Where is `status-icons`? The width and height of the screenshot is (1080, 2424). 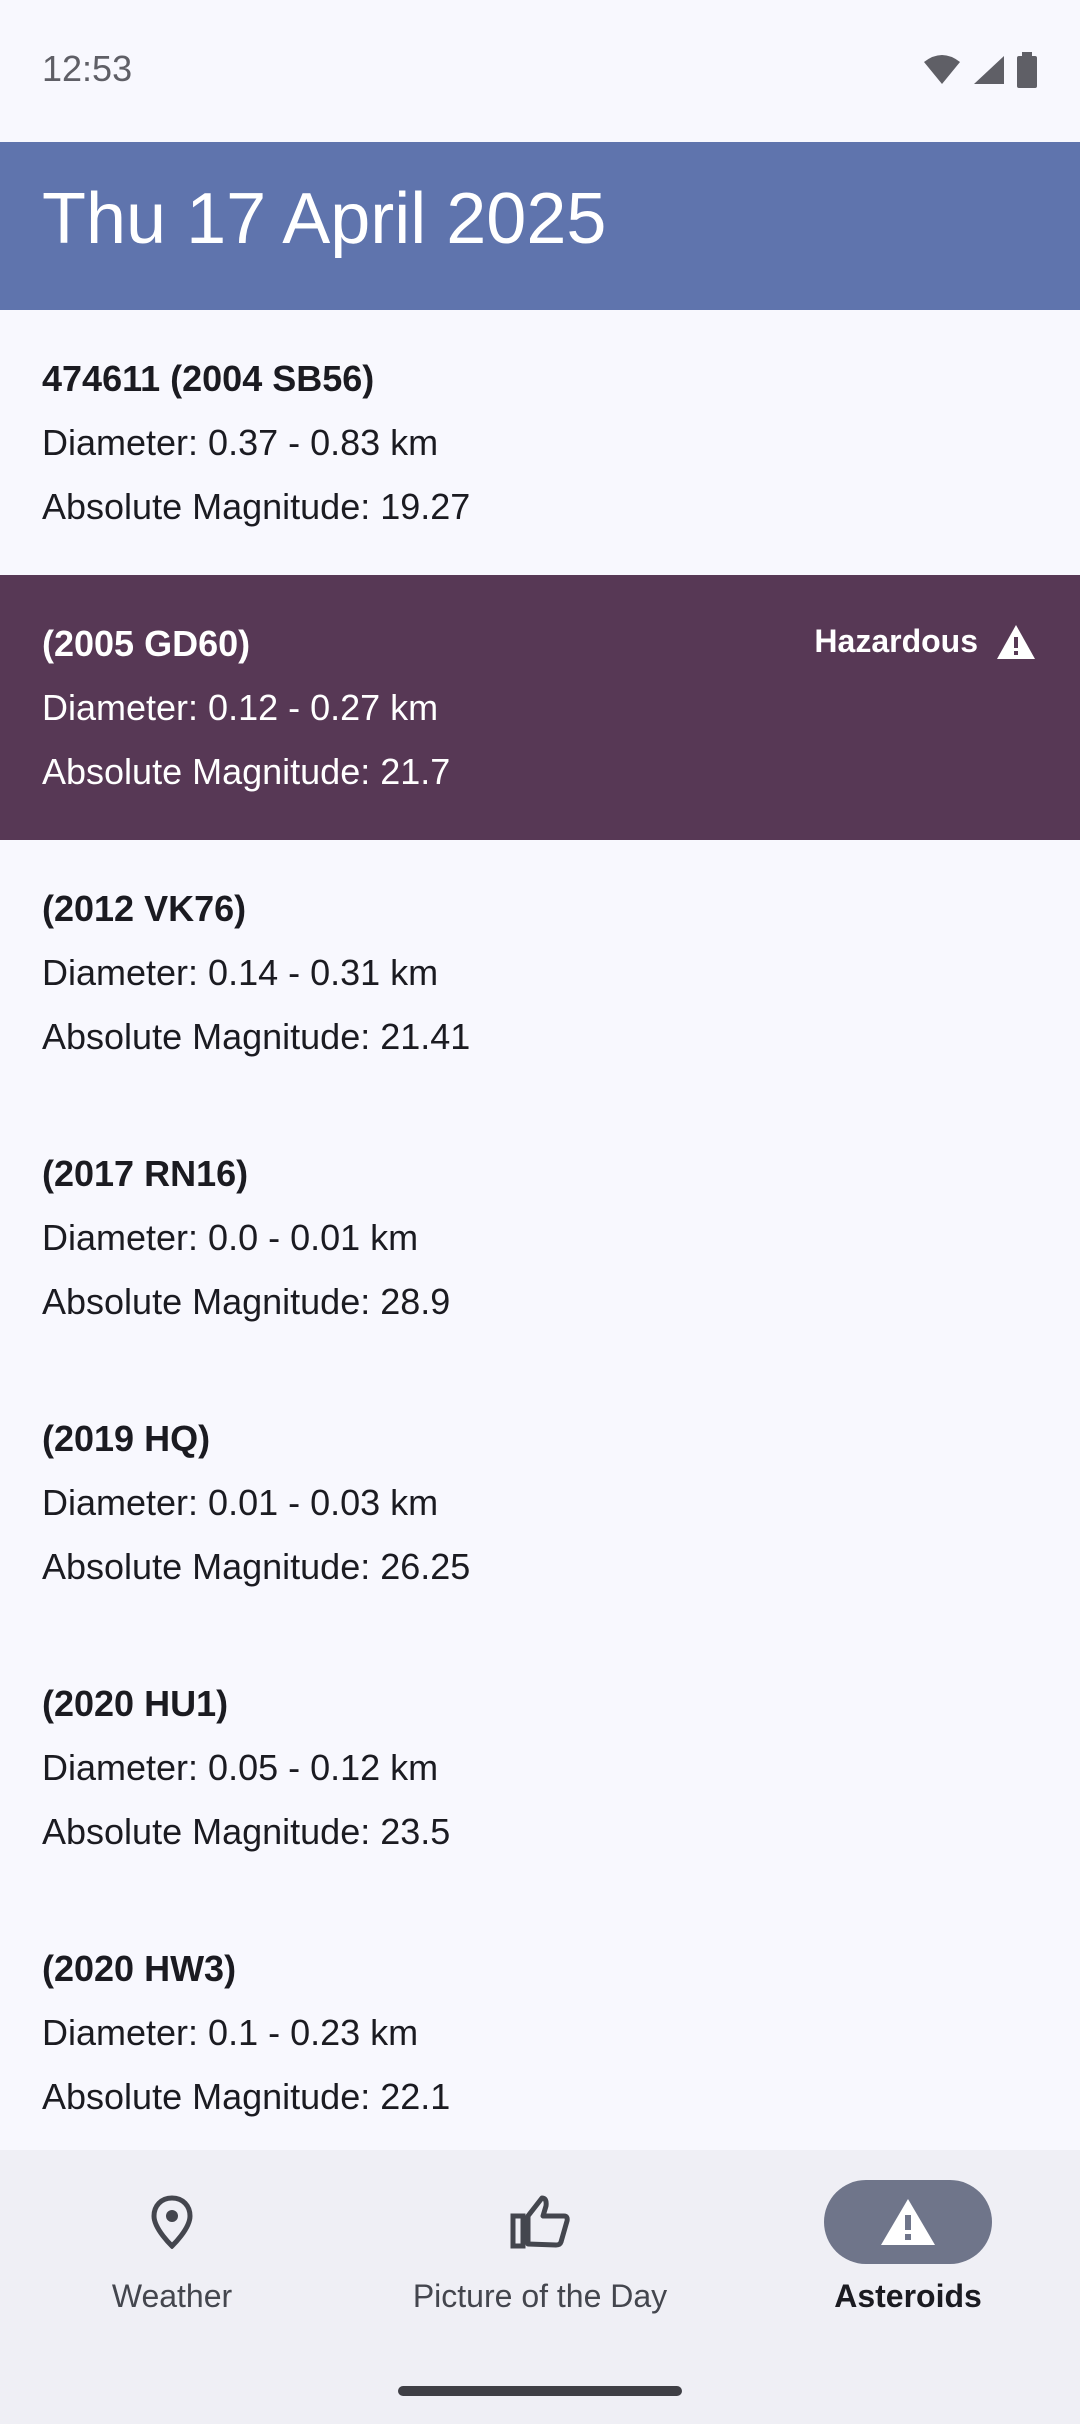 status-icons is located at coordinates (980, 70).